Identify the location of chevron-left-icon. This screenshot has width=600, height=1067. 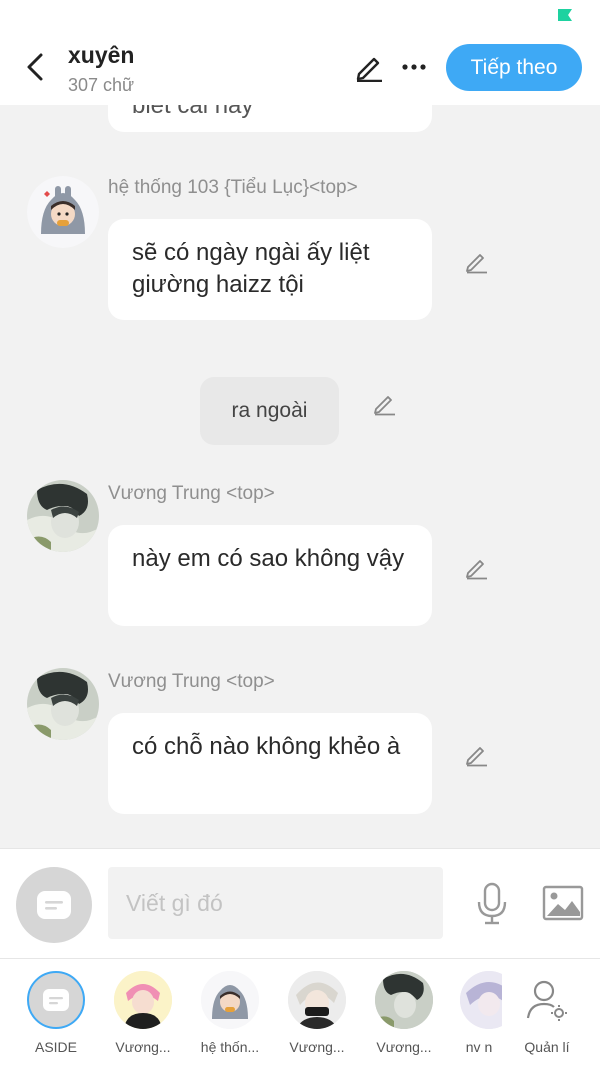
(35, 67).